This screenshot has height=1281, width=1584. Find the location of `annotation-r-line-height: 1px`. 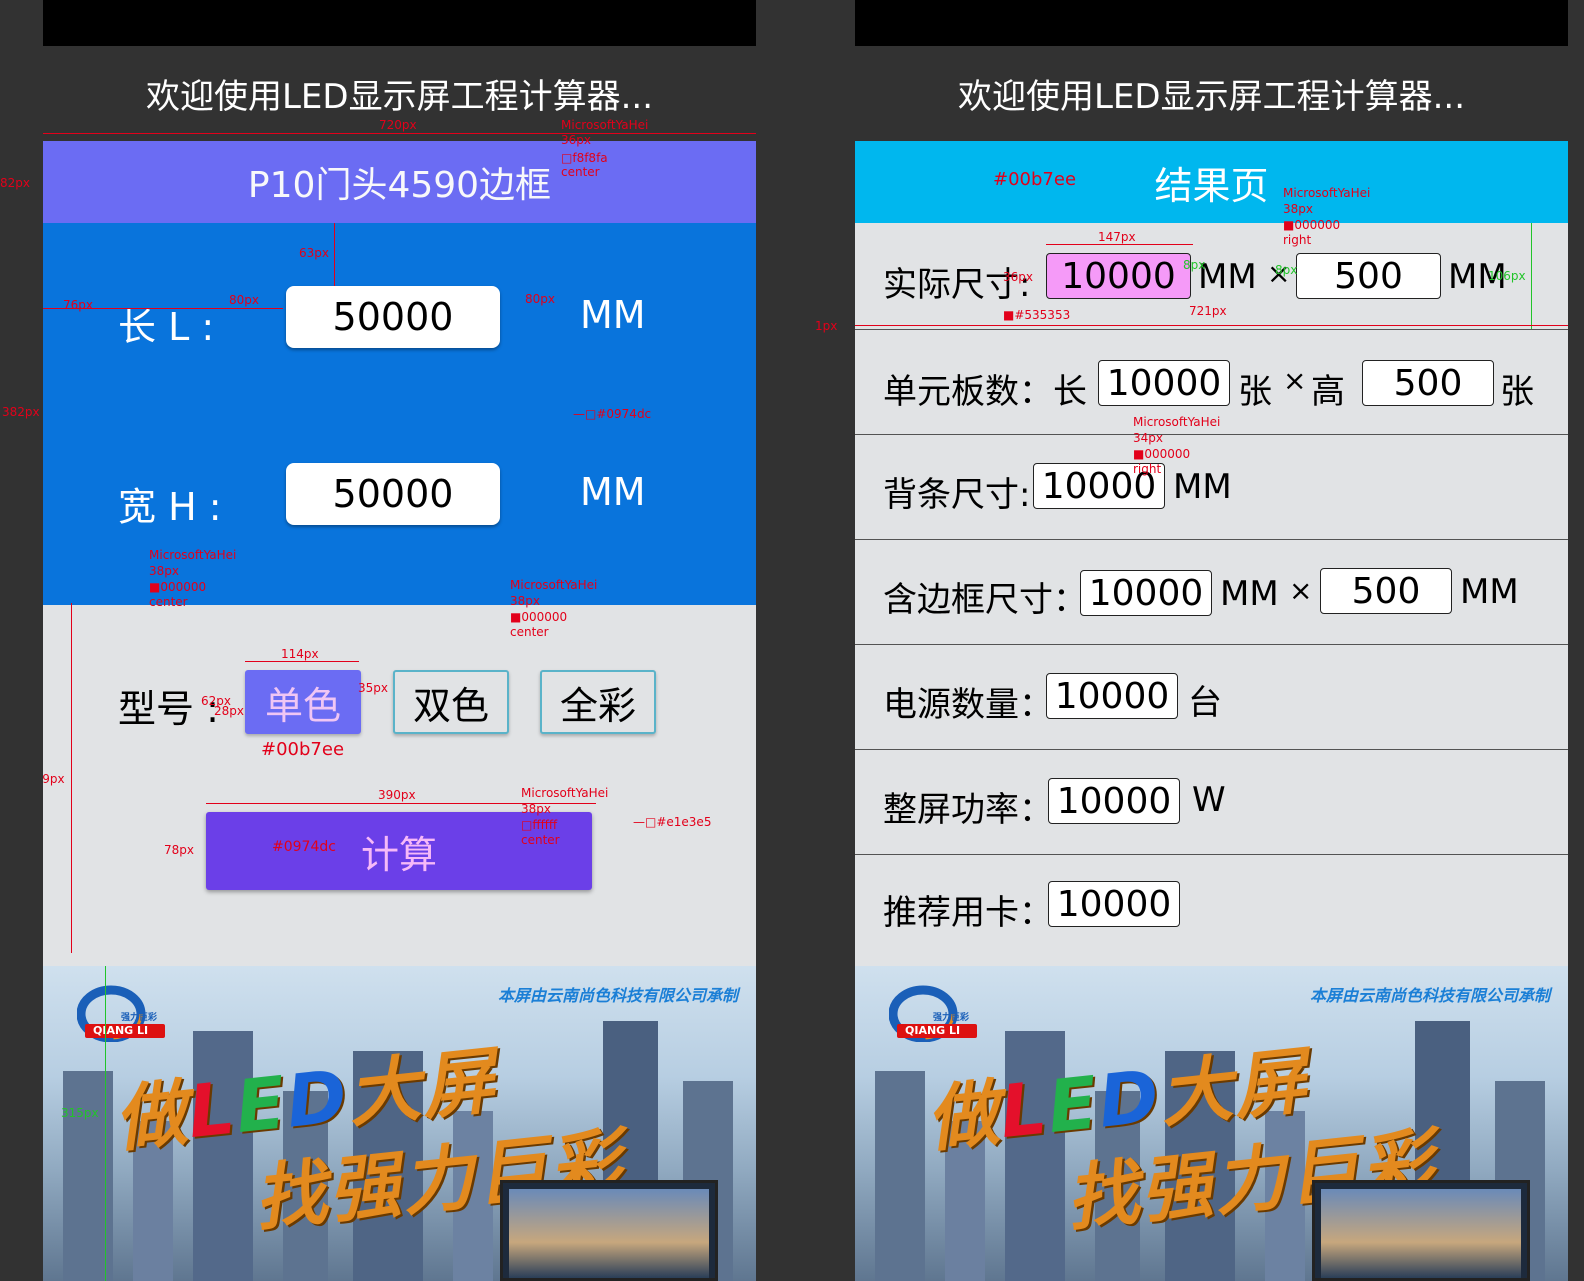

annotation-r-line-height: 1px is located at coordinates (826, 326).